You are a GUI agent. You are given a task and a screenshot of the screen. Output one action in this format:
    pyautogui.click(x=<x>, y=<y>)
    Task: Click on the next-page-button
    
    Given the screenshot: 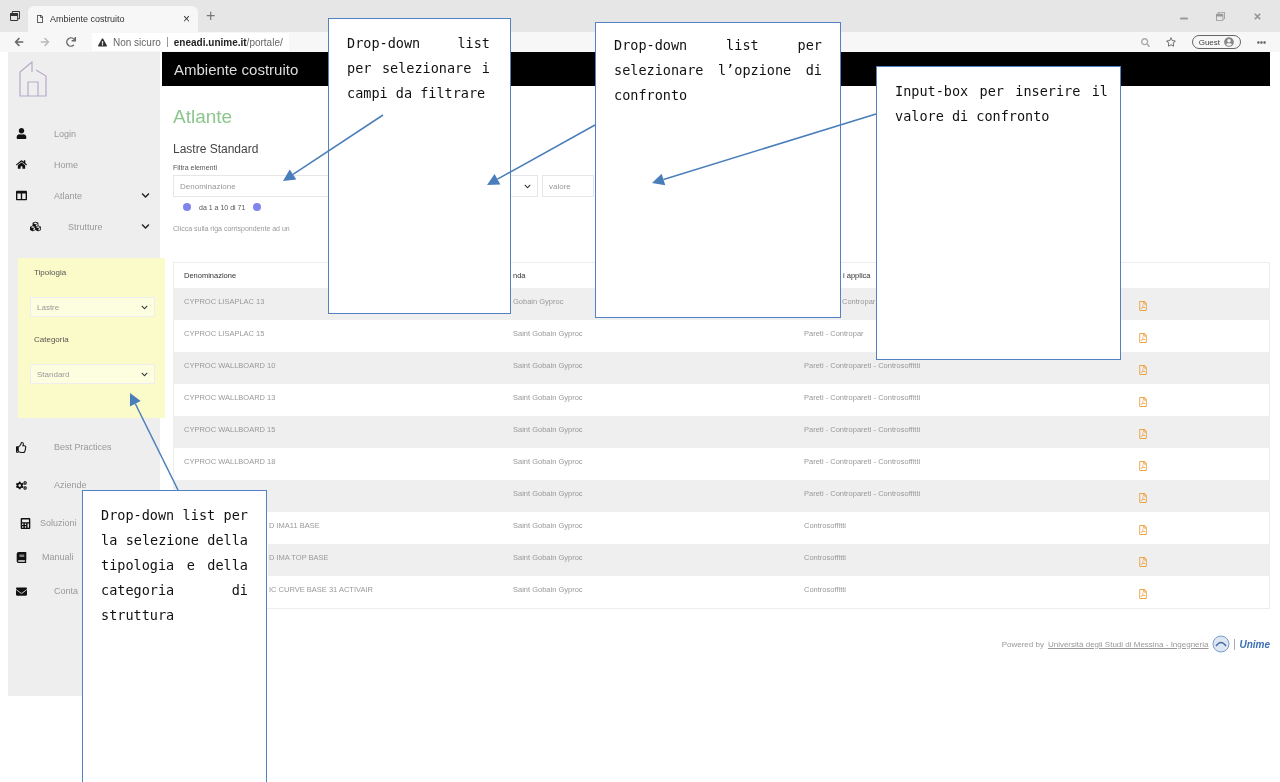 What is the action you would take?
    pyautogui.click(x=257, y=207)
    